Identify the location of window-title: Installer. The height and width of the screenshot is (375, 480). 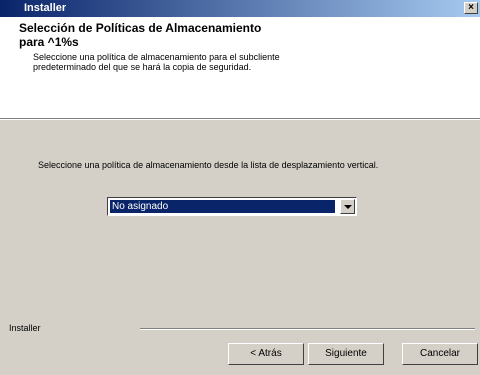
(45, 8).